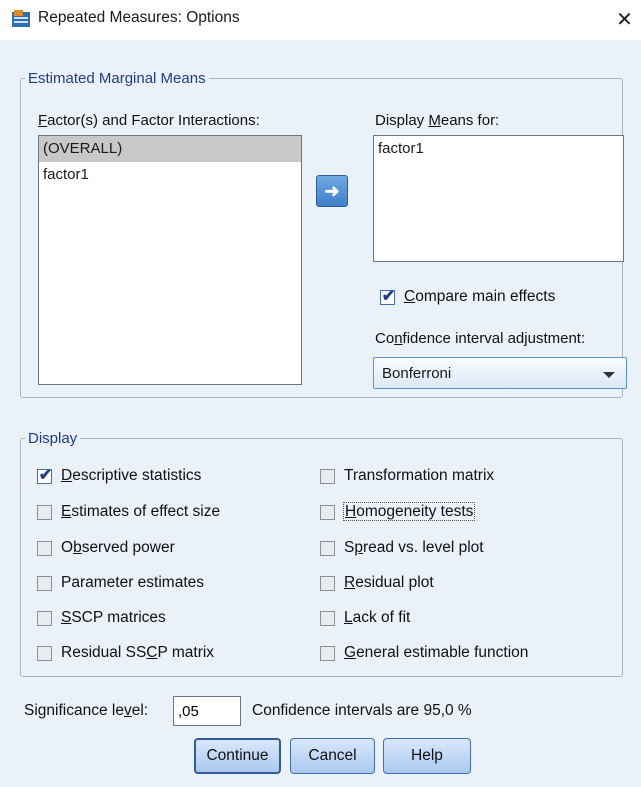 Image resolution: width=641 pixels, height=787 pixels. I want to click on continue-button-label: Continue, so click(237, 755).